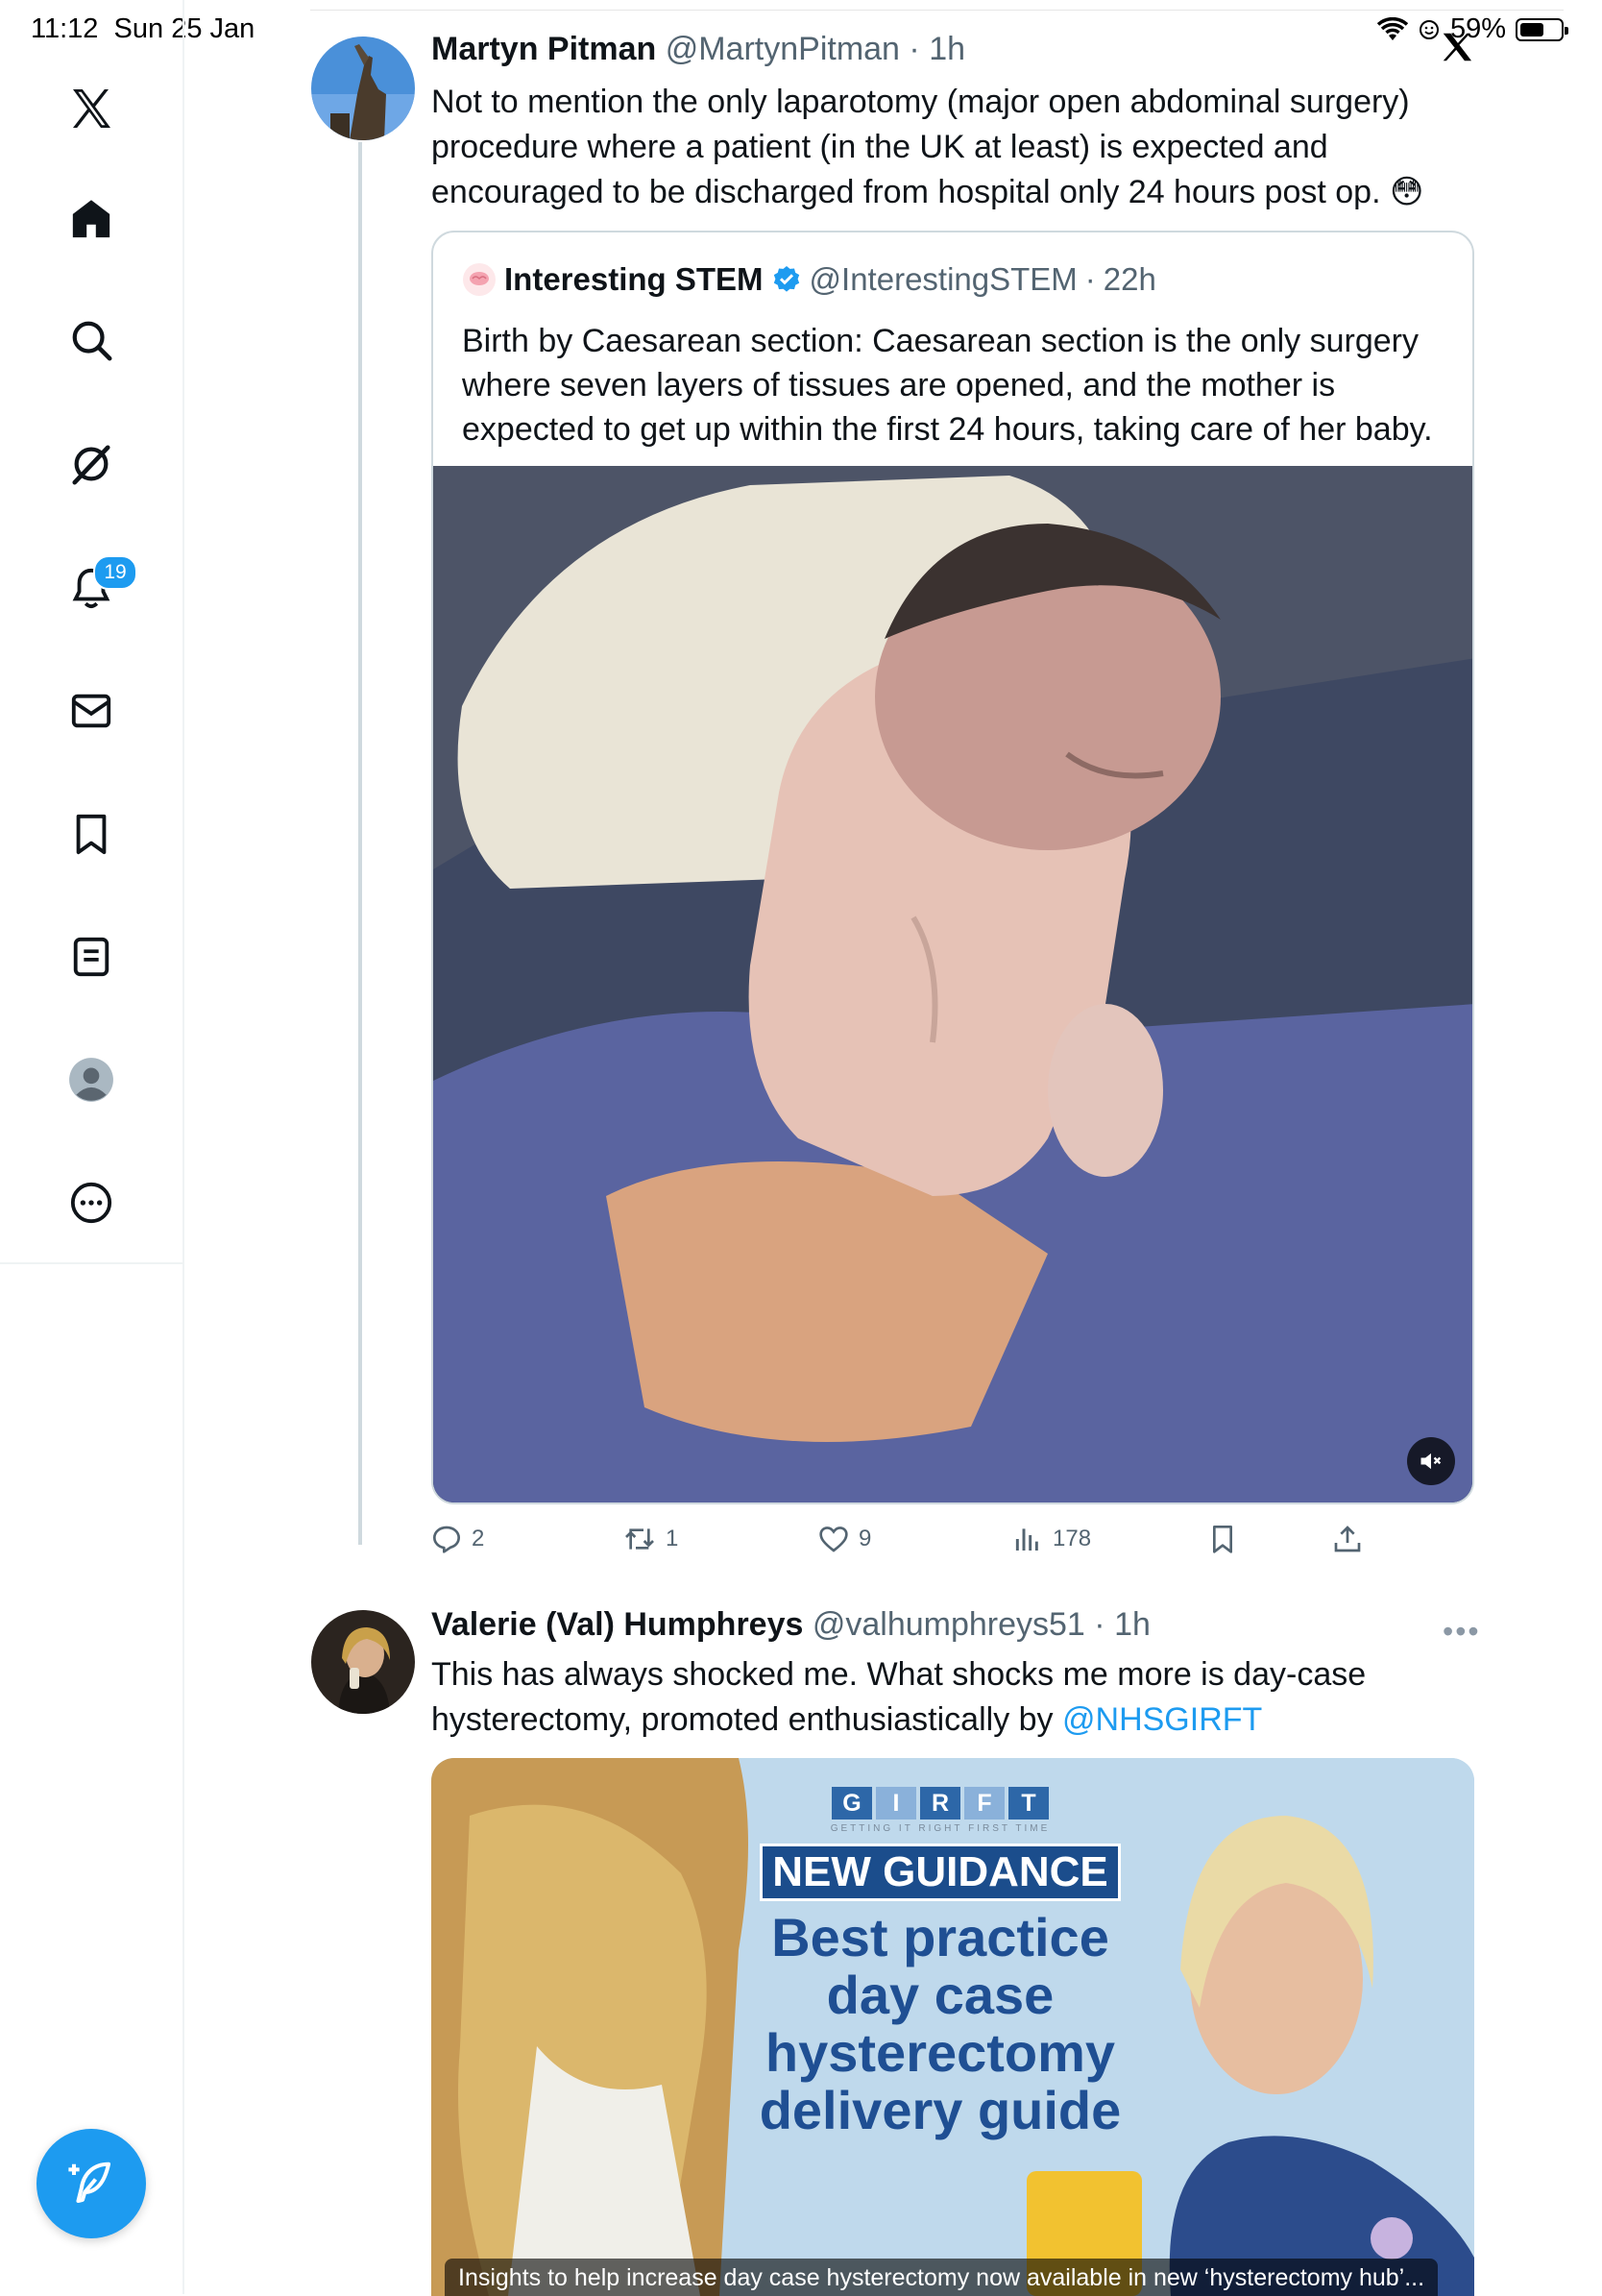 This screenshot has width=1602, height=2296. I want to click on reply-button: 2, so click(458, 1539).